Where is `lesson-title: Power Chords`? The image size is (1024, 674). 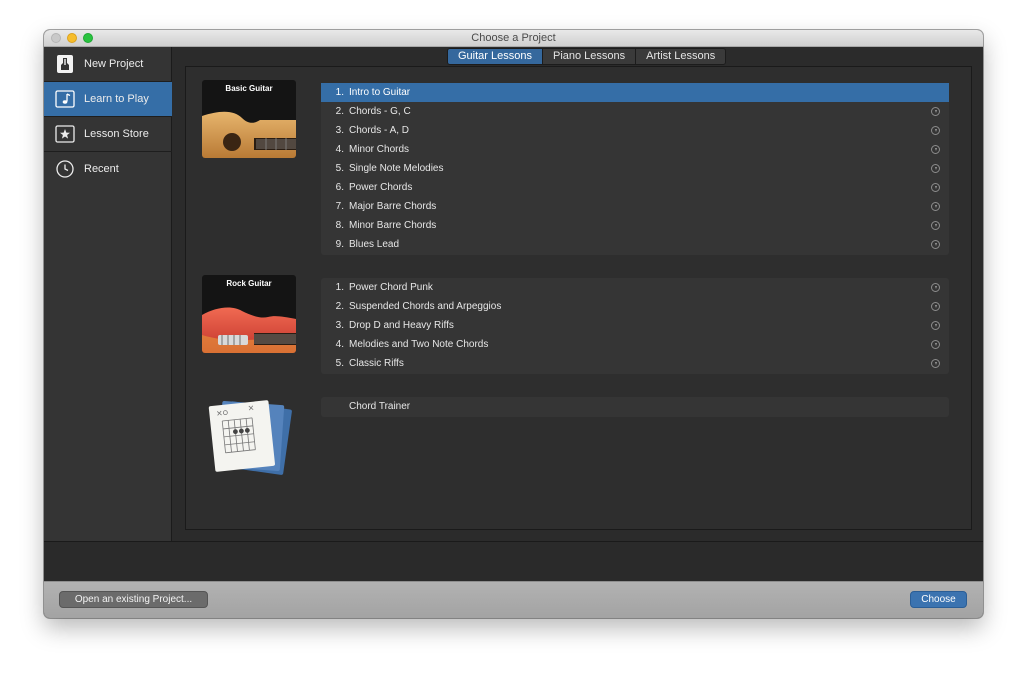
lesson-title: Power Chords is located at coordinates (381, 187).